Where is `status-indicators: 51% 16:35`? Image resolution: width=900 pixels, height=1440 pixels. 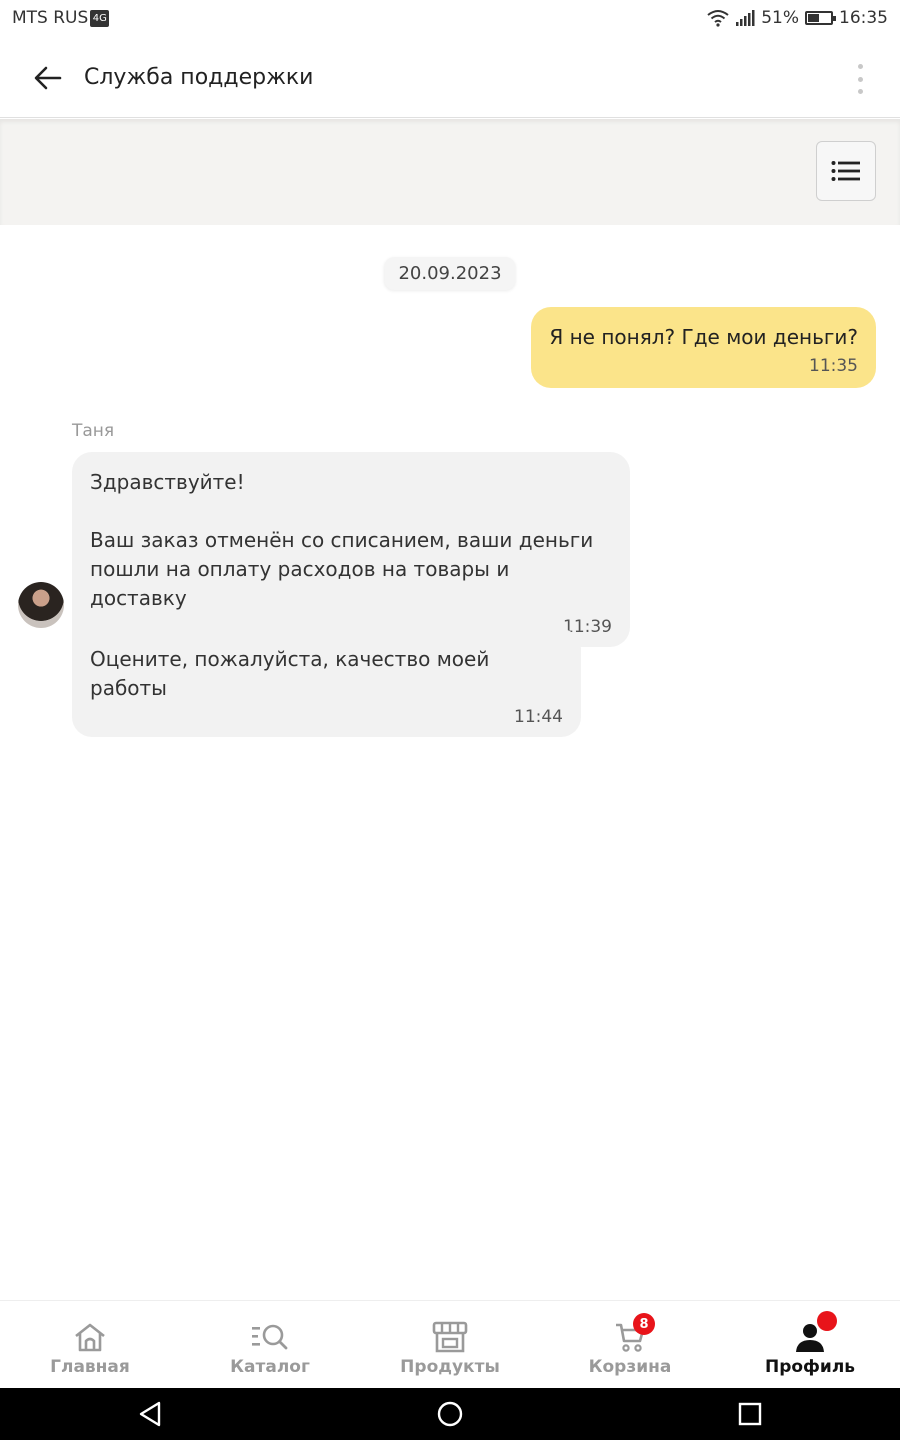 status-indicators: 51% 16:35 is located at coordinates (797, 18).